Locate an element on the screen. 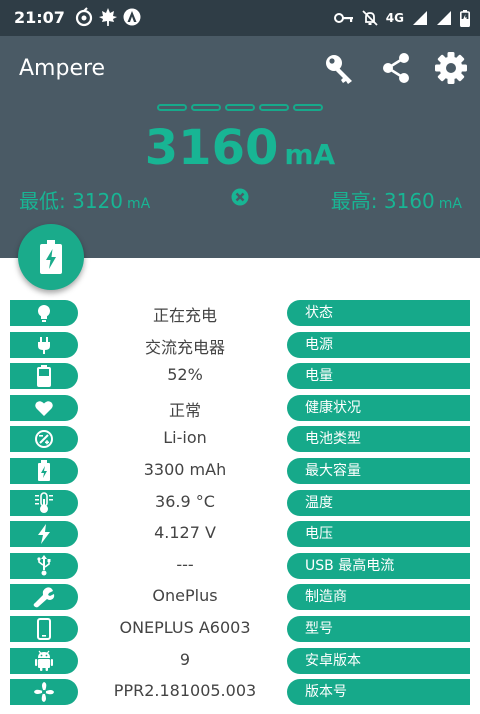  signal-icon is located at coordinates (420, 18).